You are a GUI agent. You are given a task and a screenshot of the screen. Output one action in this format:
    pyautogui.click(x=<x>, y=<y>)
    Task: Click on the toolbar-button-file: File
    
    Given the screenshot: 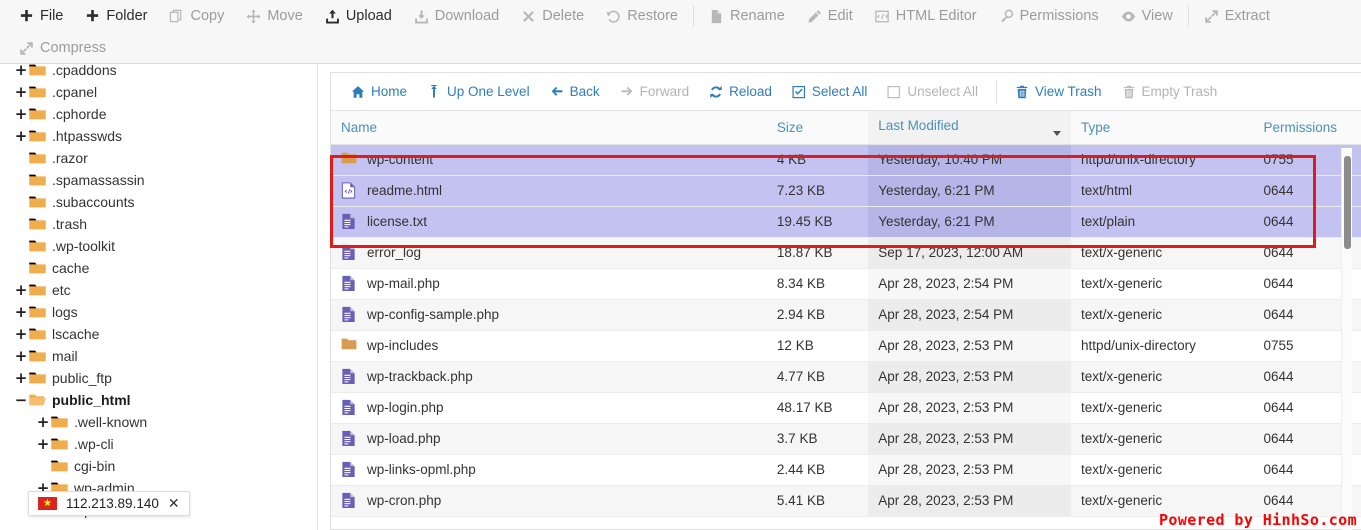 What is the action you would take?
    pyautogui.click(x=41, y=16)
    